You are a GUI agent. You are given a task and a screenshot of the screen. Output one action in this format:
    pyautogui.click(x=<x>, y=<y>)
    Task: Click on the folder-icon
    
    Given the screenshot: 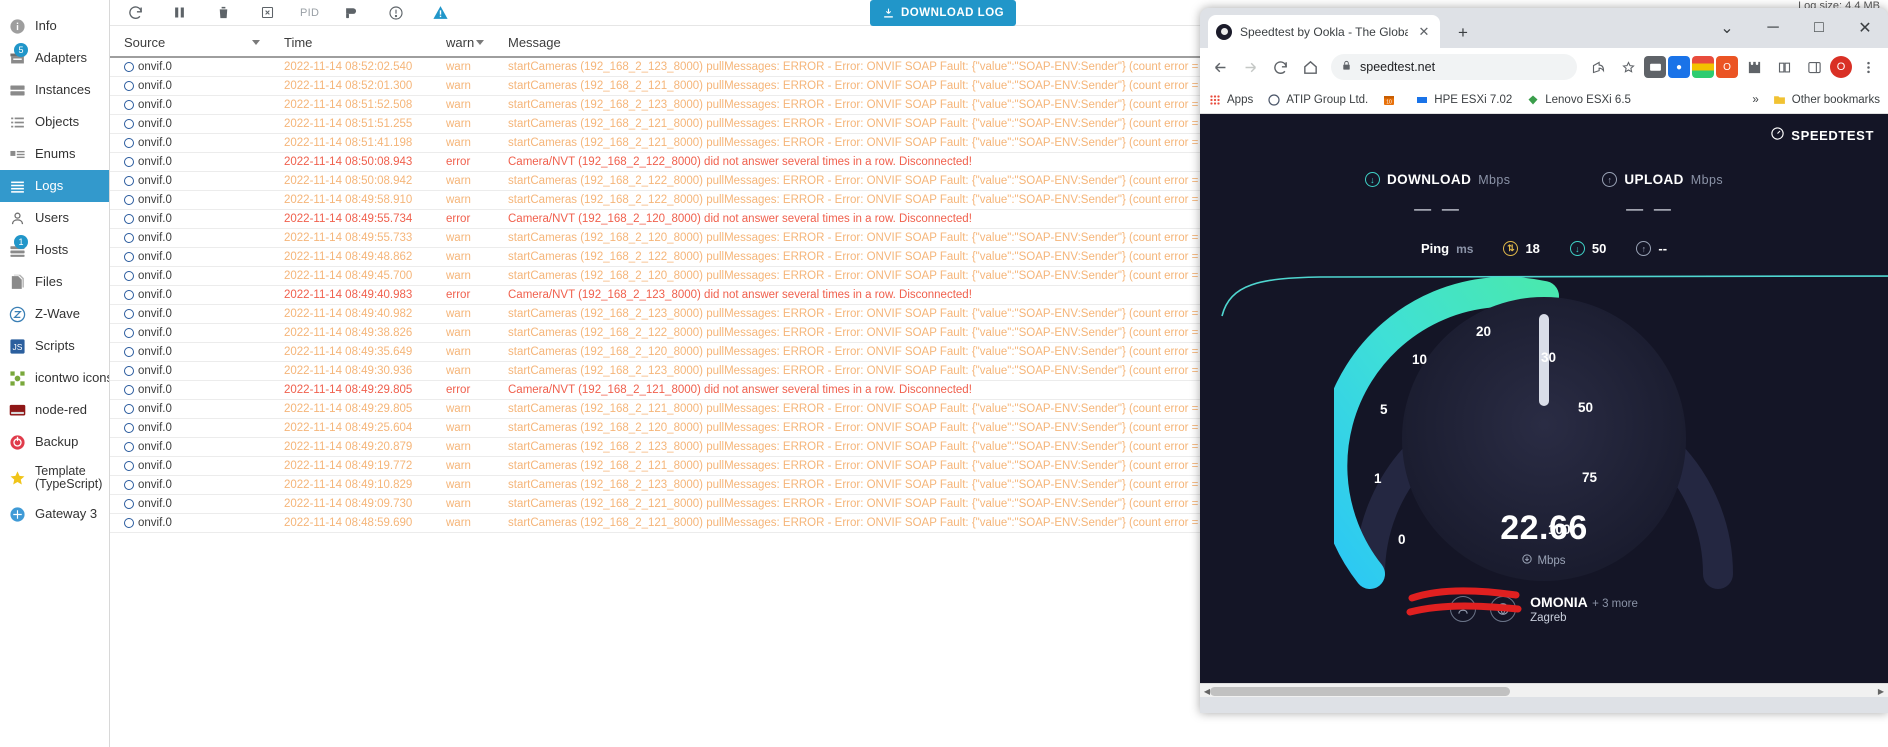 What is the action you would take?
    pyautogui.click(x=1780, y=100)
    